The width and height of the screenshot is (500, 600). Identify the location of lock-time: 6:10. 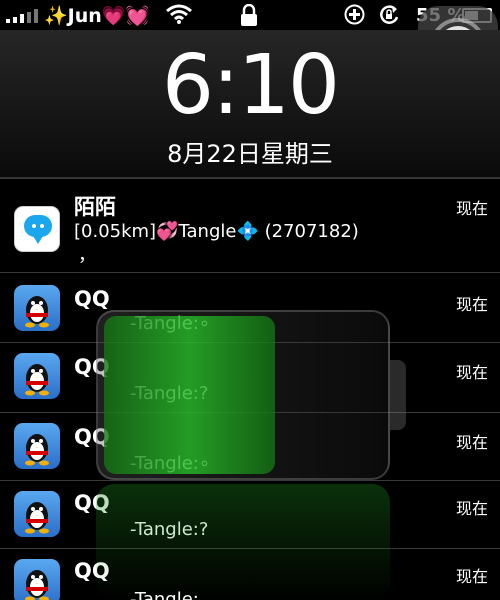
(250, 85).